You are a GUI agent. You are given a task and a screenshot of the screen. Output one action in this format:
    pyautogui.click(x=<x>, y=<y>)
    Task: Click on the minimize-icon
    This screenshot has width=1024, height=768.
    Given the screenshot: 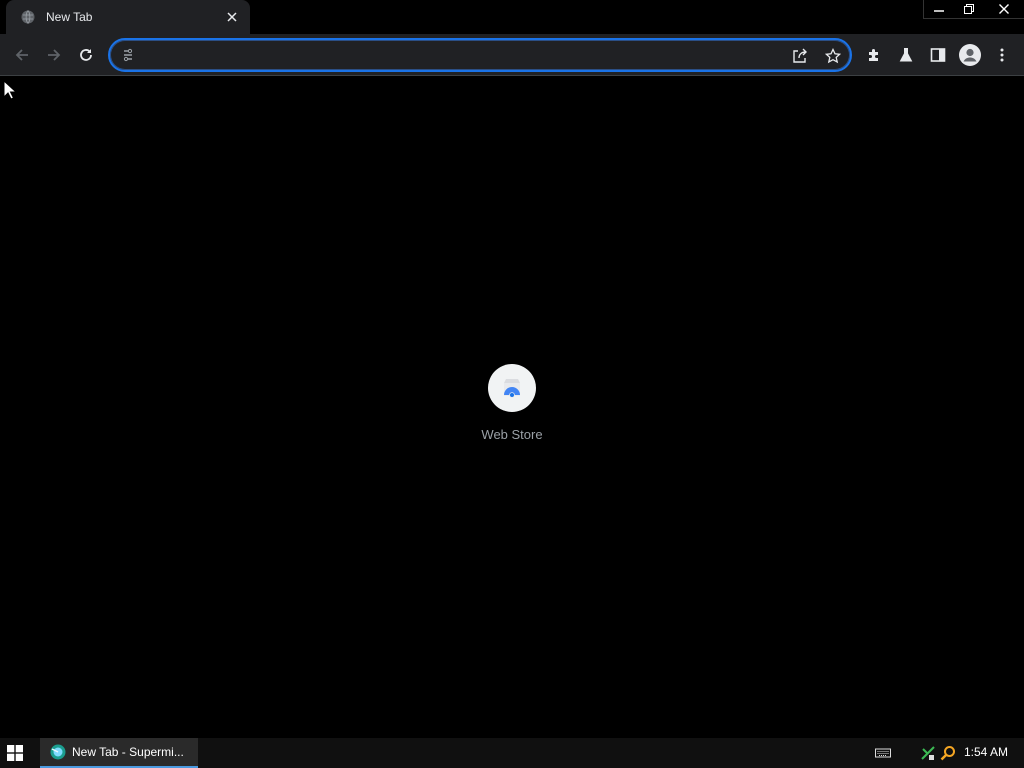 What is the action you would take?
    pyautogui.click(x=939, y=9)
    